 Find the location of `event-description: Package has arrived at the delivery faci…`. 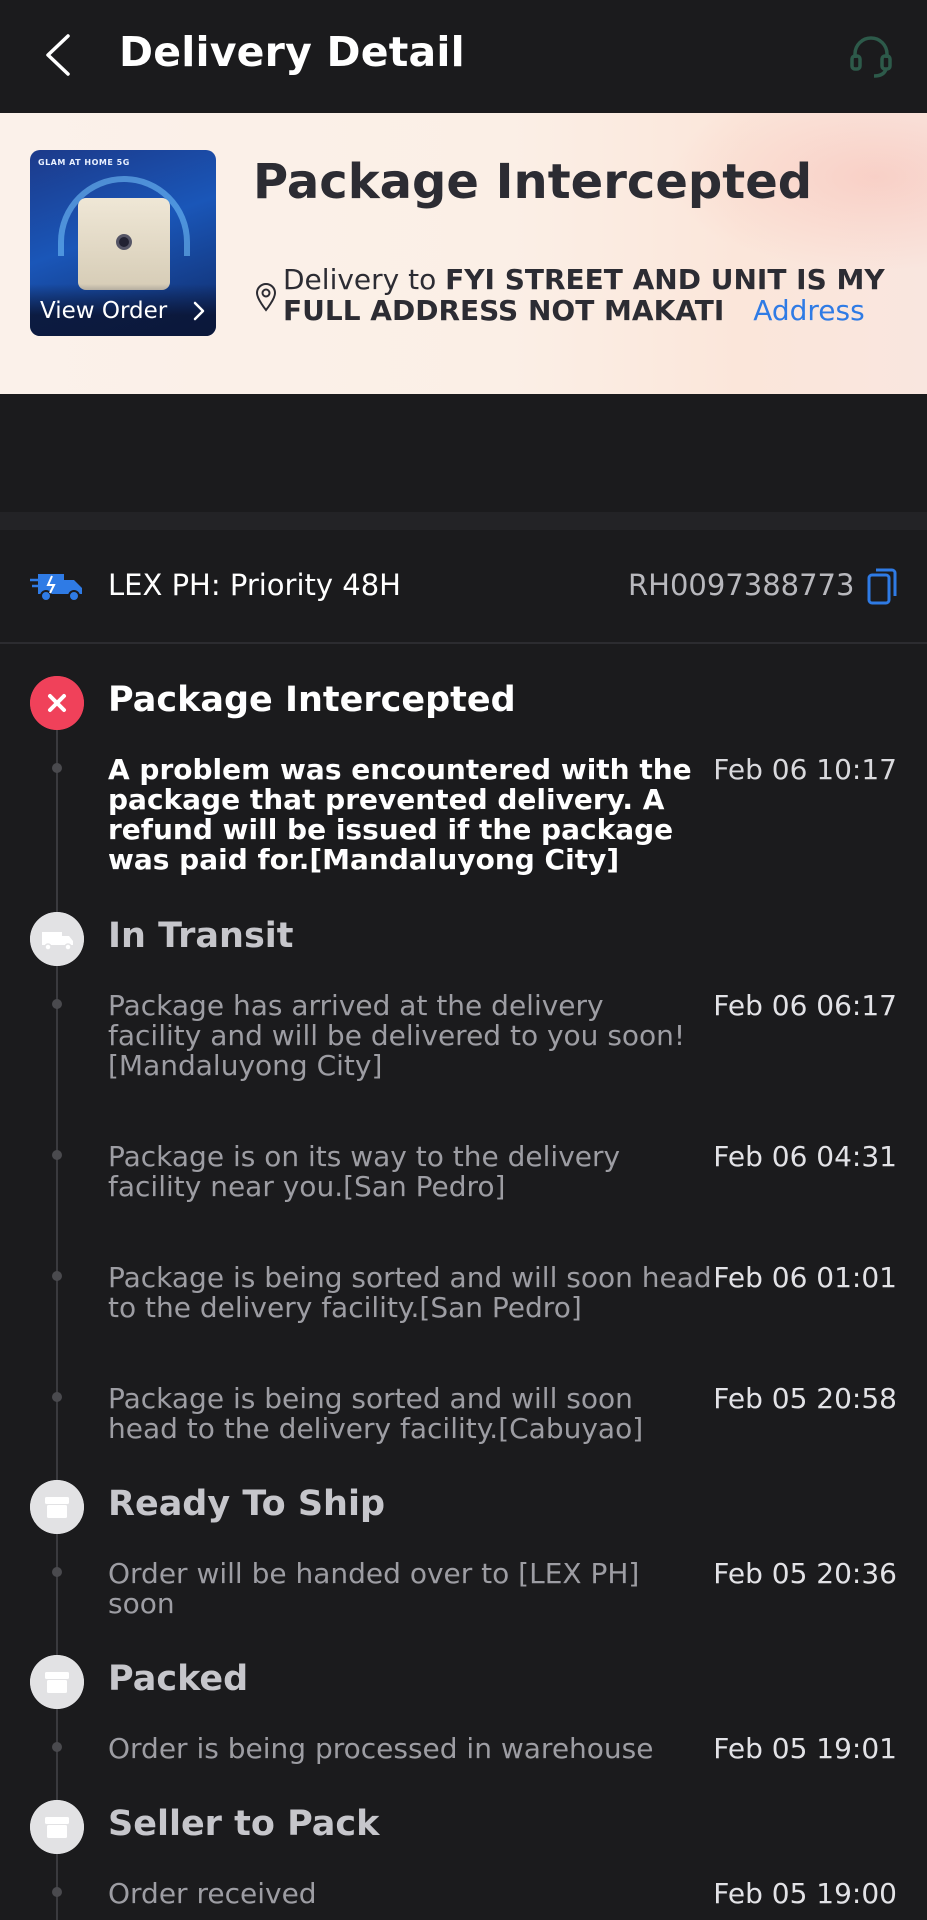

event-description: Package has arrived at the delivery faci… is located at coordinates (397, 1035).